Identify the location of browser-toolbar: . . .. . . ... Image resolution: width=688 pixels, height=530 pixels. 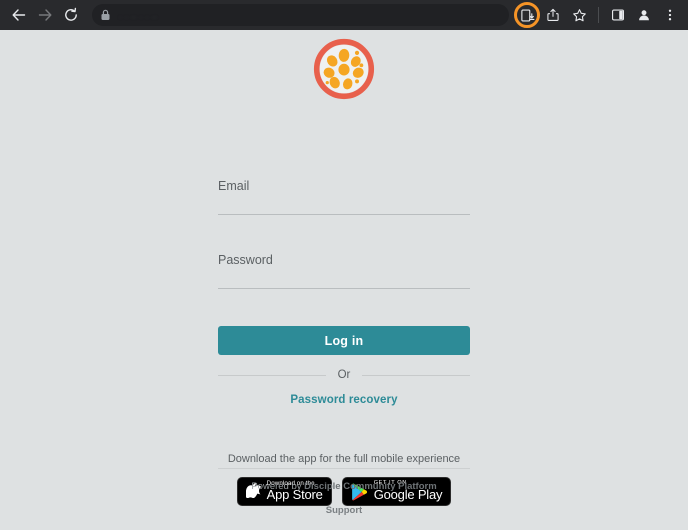
(344, 15).